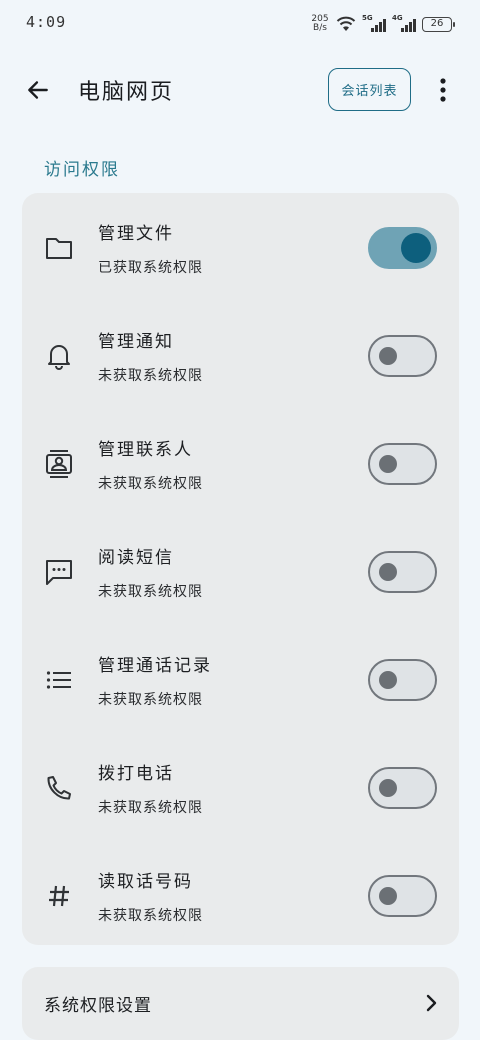  I want to click on arrow-left-icon, so click(38, 90).